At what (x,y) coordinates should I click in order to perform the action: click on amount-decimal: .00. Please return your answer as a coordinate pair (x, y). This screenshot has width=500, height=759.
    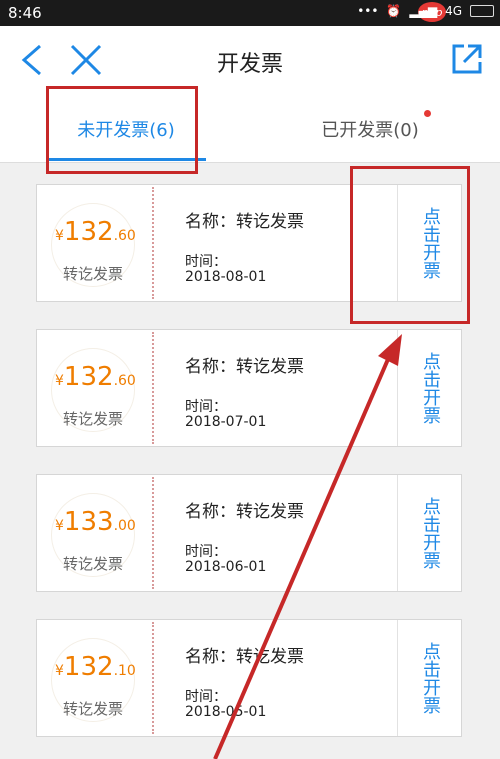
    Looking at the image, I should click on (124, 526).